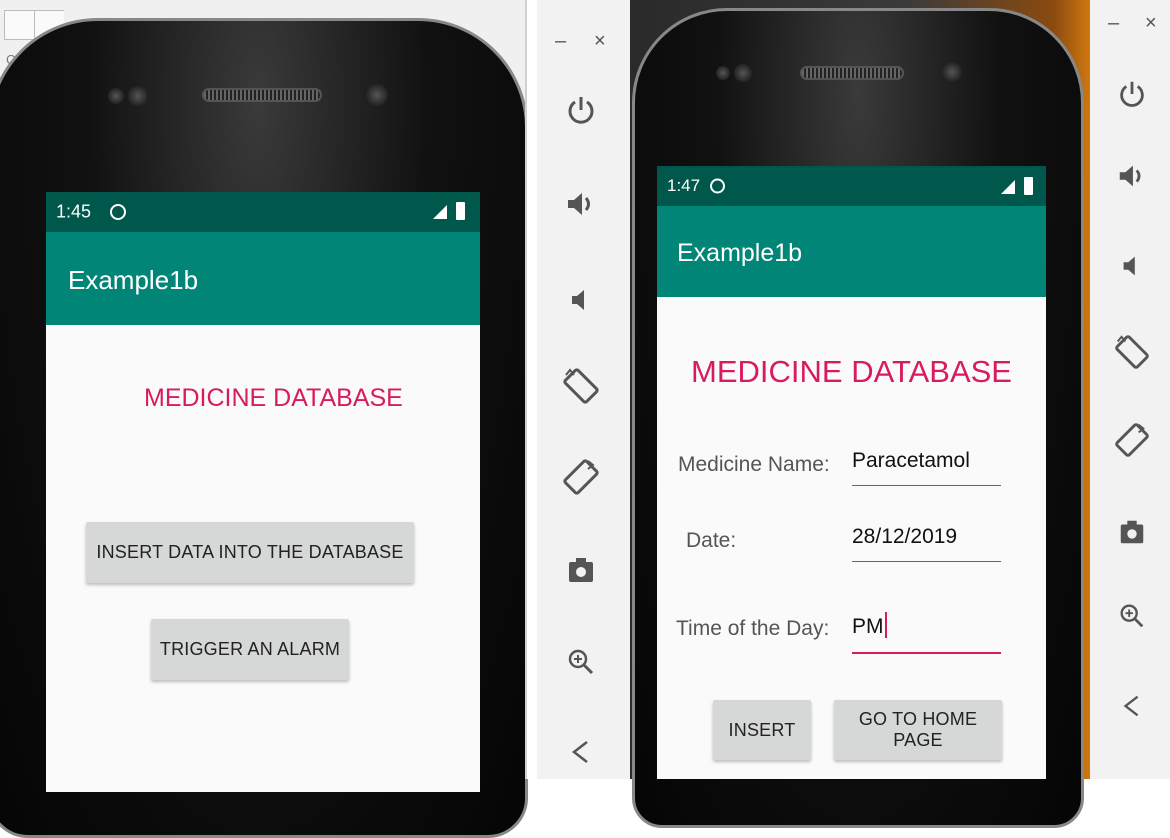 This screenshot has width=1170, height=838. I want to click on right-volume-up-icon, so click(1132, 176).